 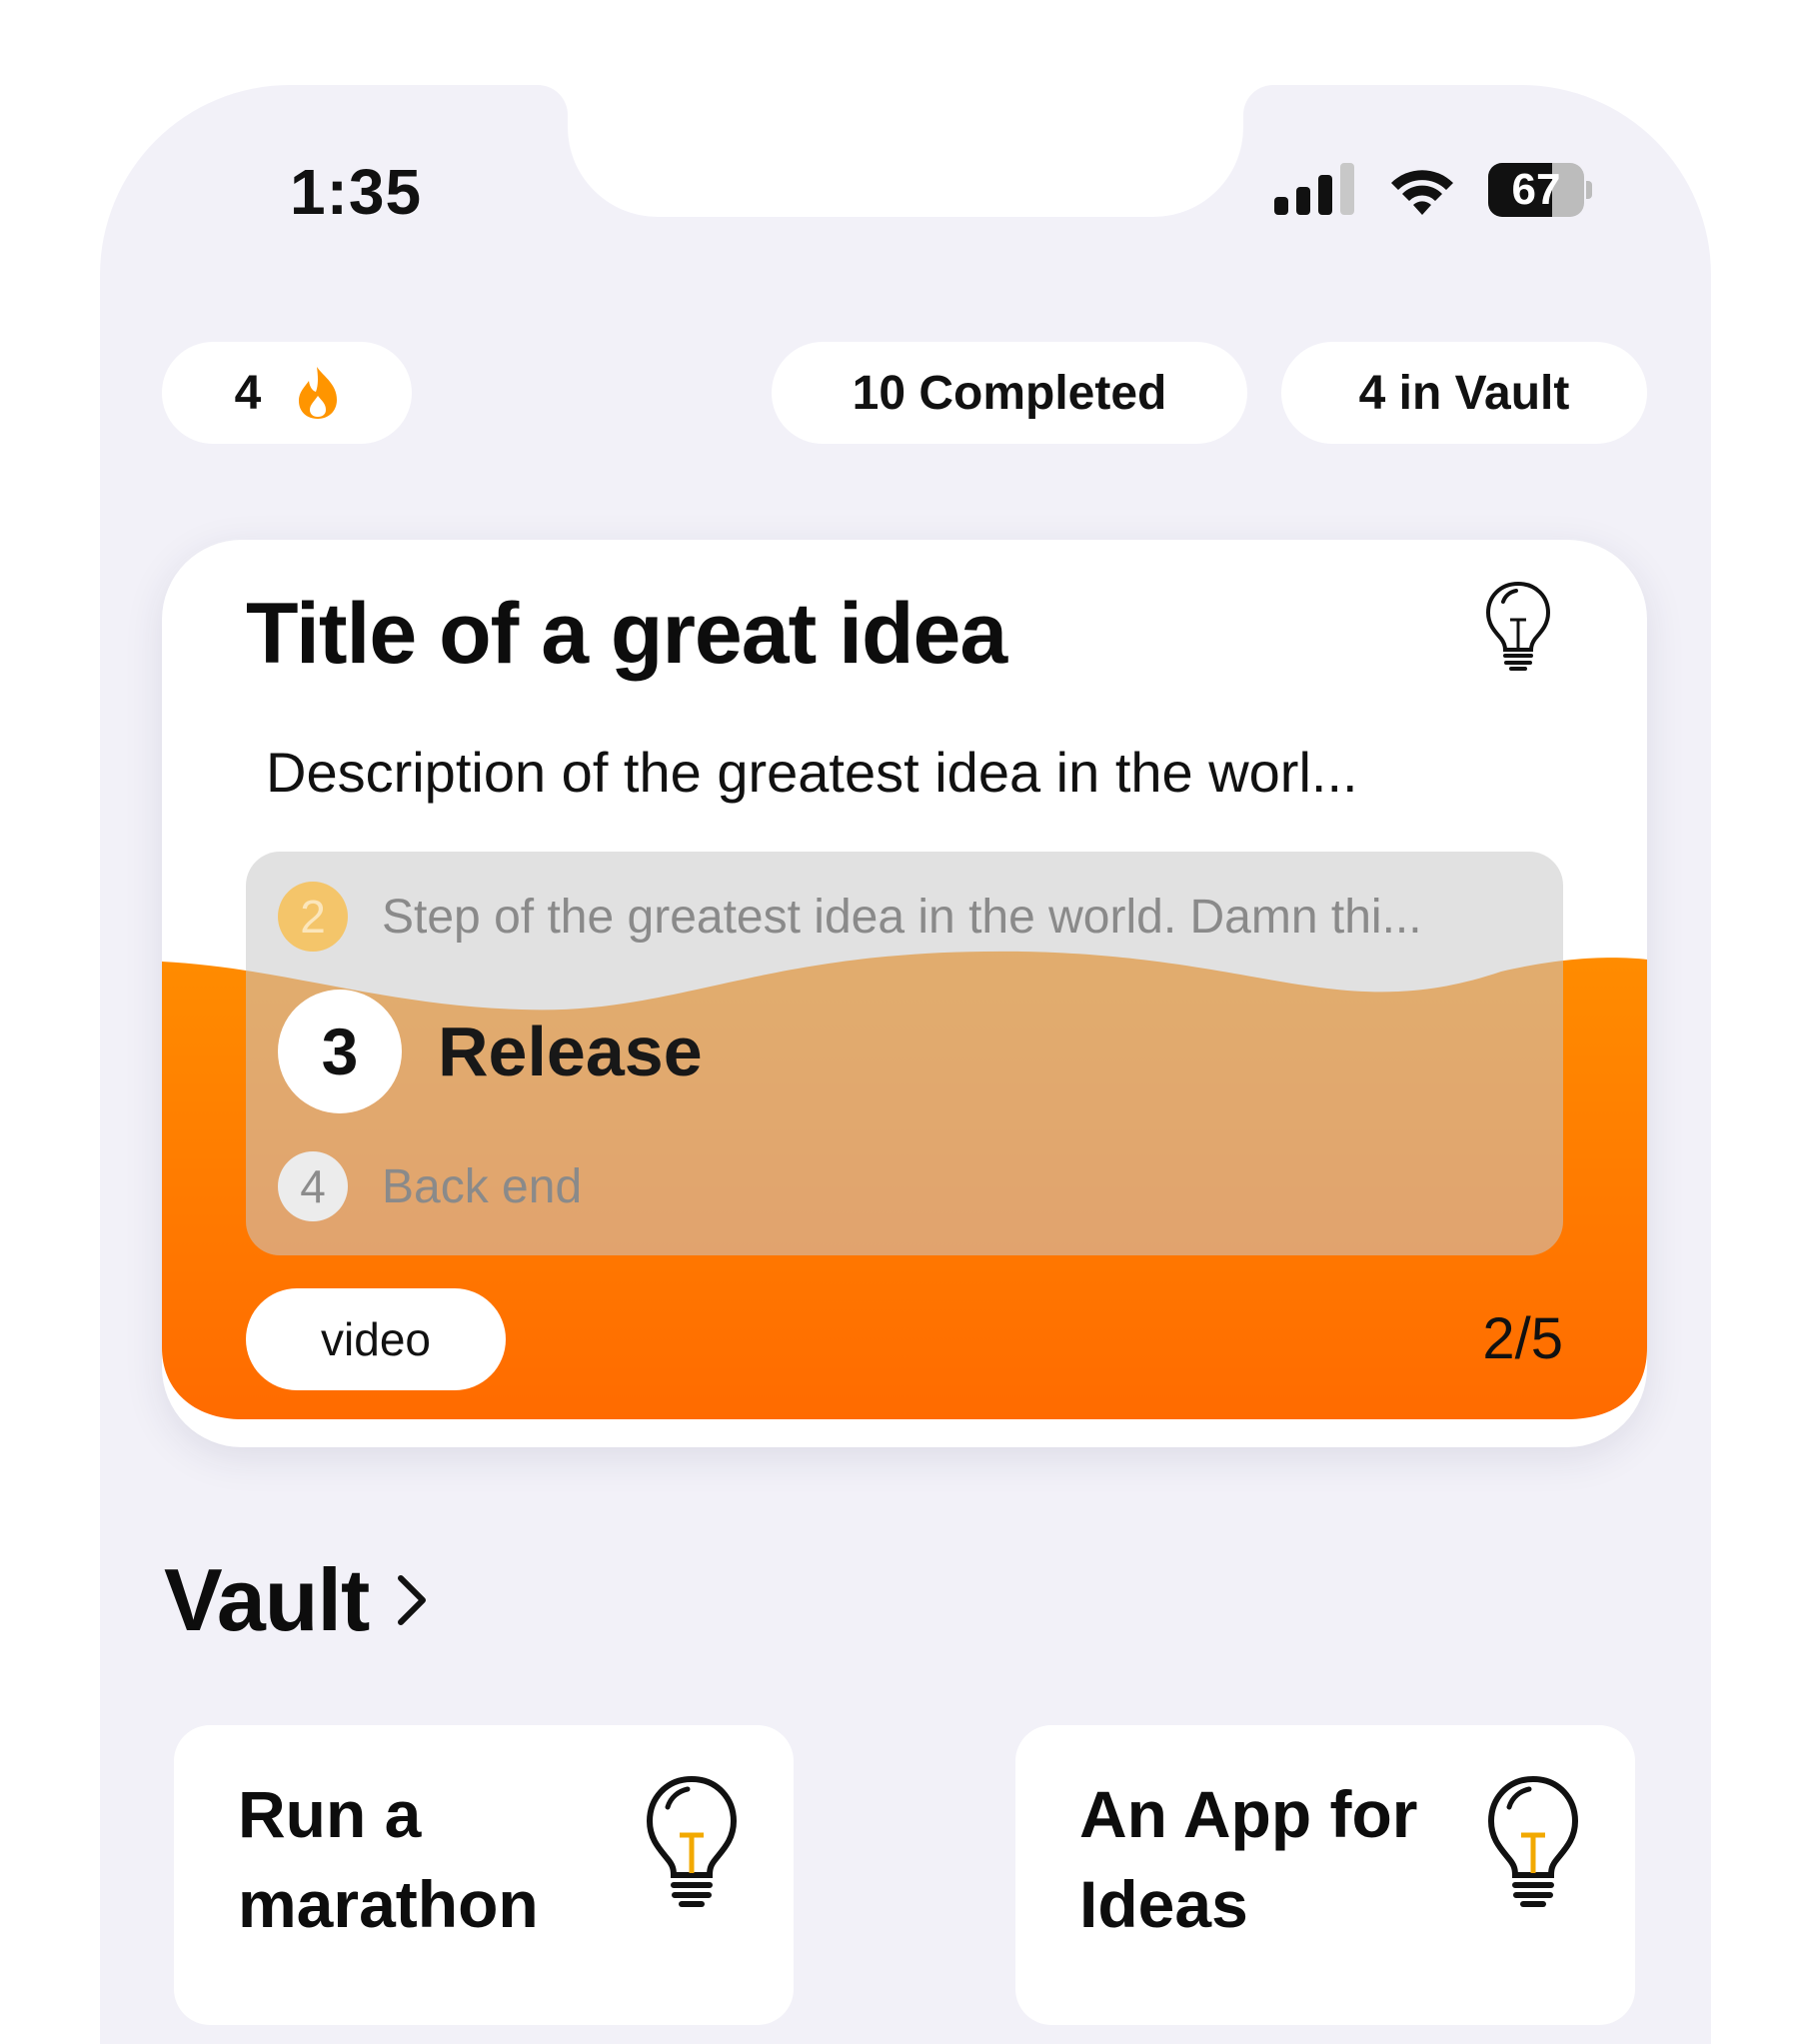 What do you see at coordinates (340, 1051) in the screenshot?
I see `current-step-number: 3` at bounding box center [340, 1051].